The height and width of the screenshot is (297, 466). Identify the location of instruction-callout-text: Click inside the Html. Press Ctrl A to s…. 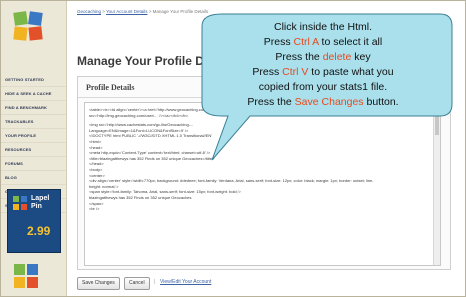
(323, 65).